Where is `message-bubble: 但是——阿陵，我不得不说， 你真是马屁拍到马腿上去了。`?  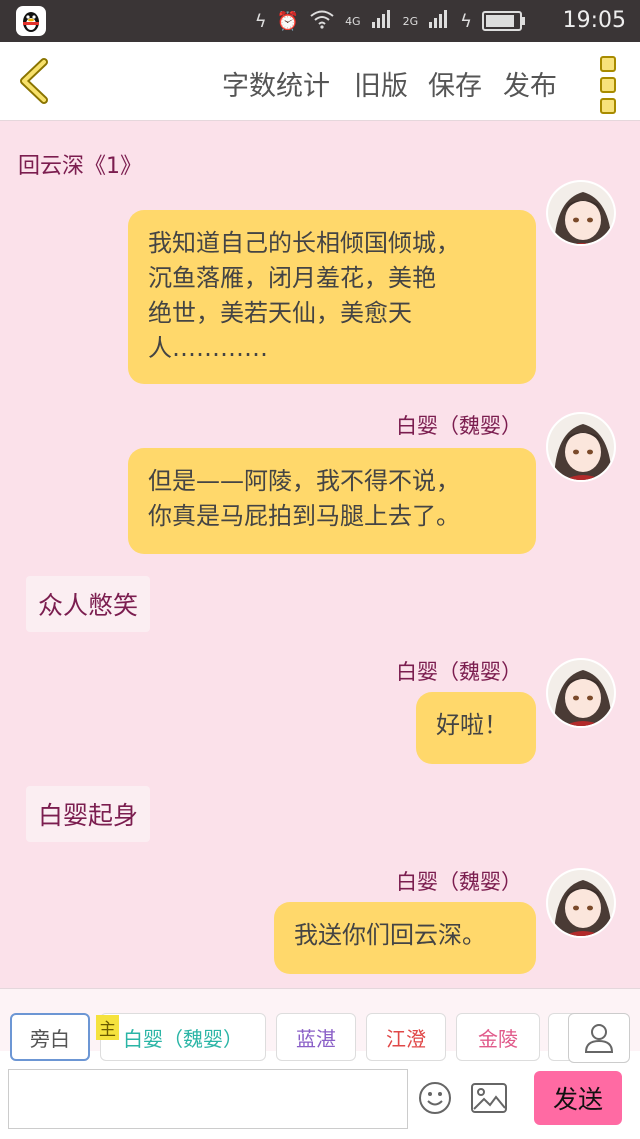
message-bubble: 但是——阿陵，我不得不说， 你真是马屁拍到马腿上去了。 is located at coordinates (332, 501).